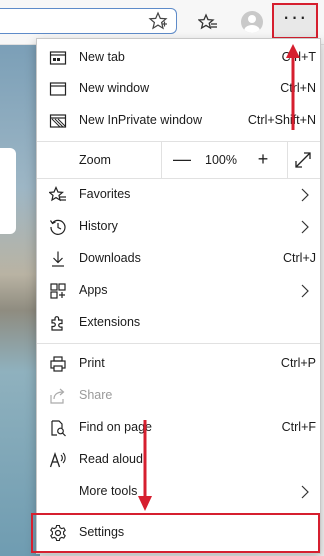 The height and width of the screenshot is (556, 324). What do you see at coordinates (57, 396) in the screenshot?
I see `share-icon` at bounding box center [57, 396].